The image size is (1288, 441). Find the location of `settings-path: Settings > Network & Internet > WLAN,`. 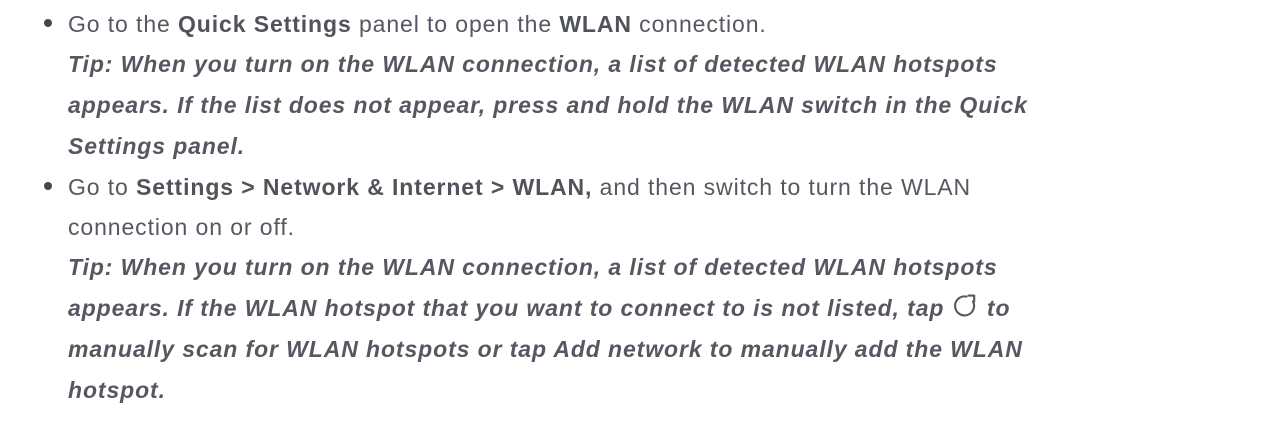

settings-path: Settings > Network & Internet > WLAN, is located at coordinates (364, 187).